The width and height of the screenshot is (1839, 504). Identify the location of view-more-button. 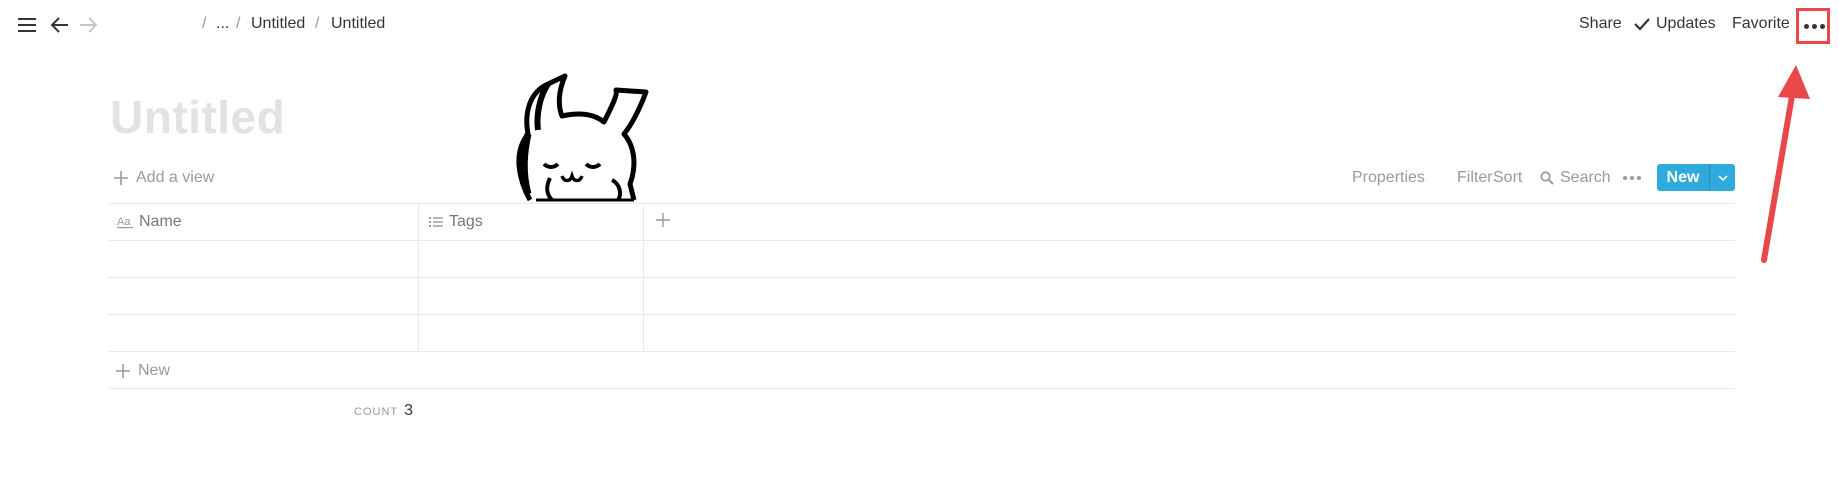
(1632, 178).